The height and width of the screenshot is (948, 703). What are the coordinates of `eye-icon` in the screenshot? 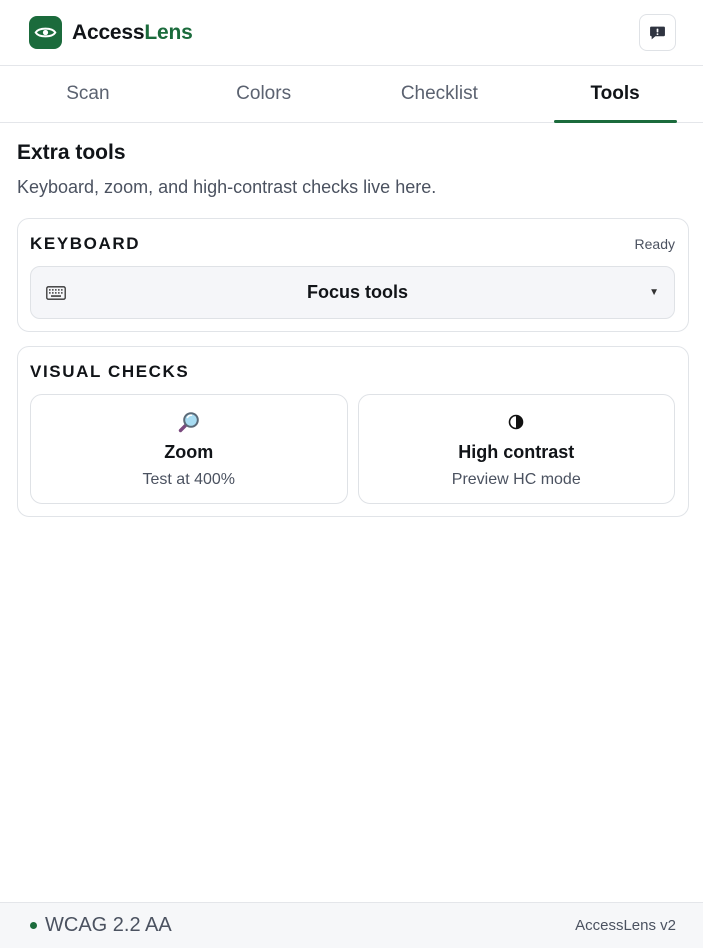 It's located at (45, 32).